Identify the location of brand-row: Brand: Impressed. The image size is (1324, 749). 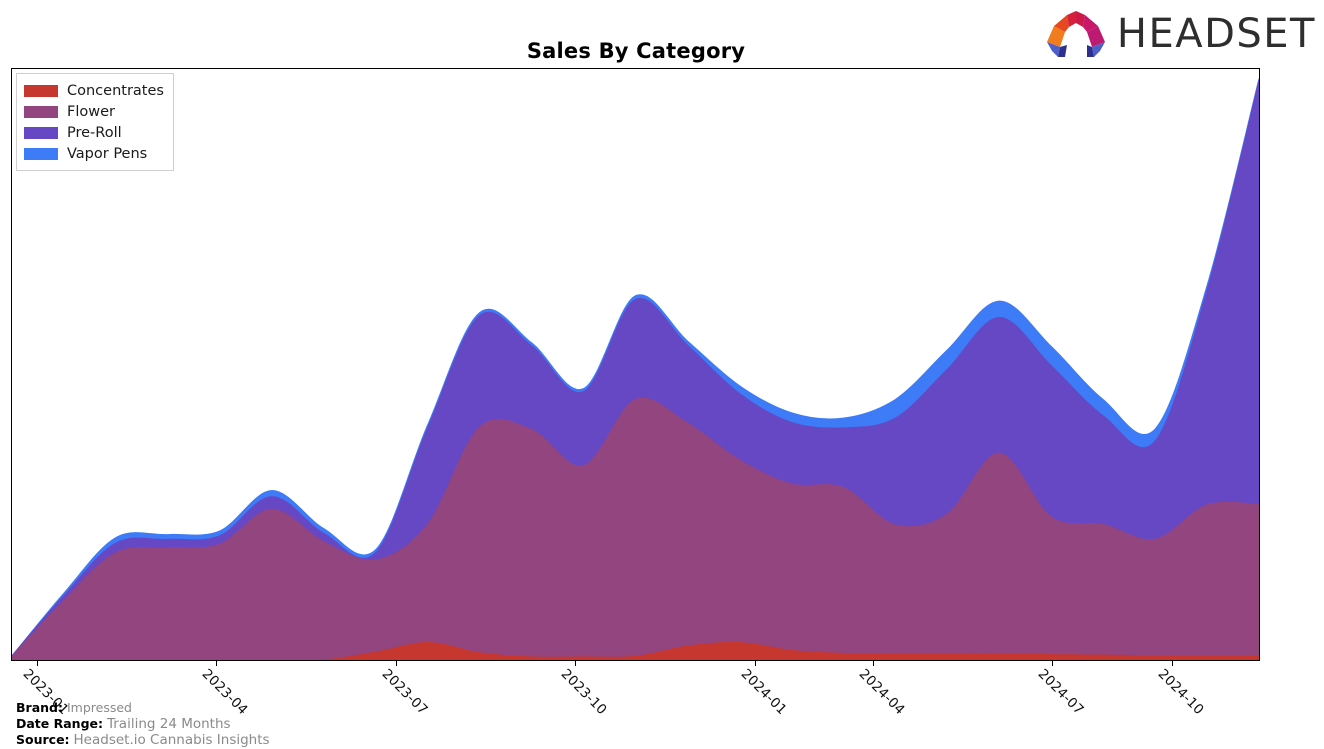
(143, 708).